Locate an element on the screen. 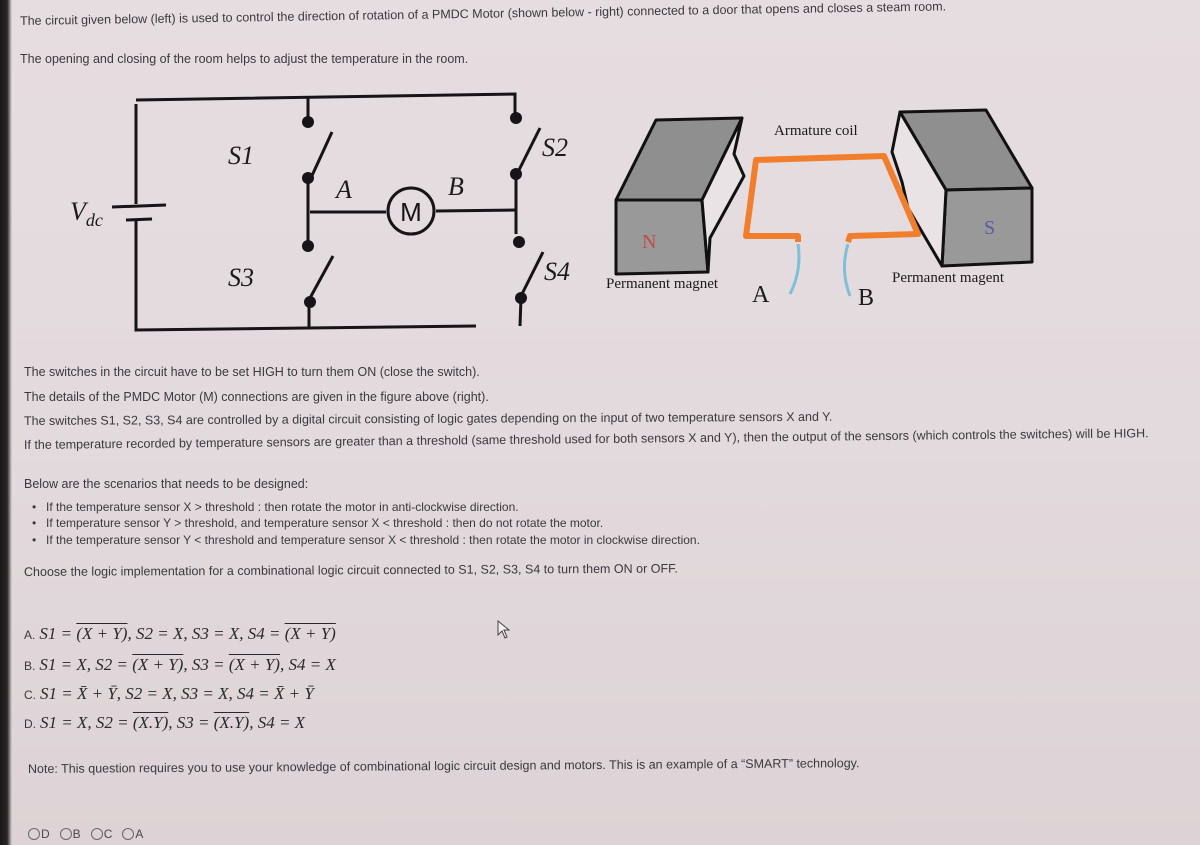  source-label: Vdc is located at coordinates (86, 213).